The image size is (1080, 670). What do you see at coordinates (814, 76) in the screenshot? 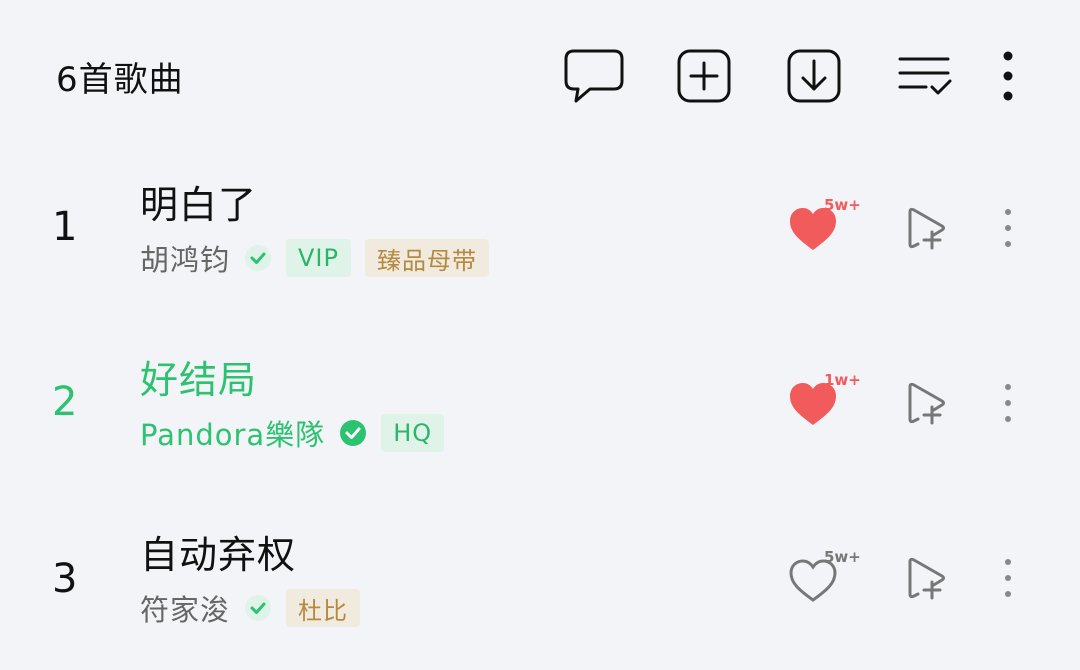
I see `download-icon` at bounding box center [814, 76].